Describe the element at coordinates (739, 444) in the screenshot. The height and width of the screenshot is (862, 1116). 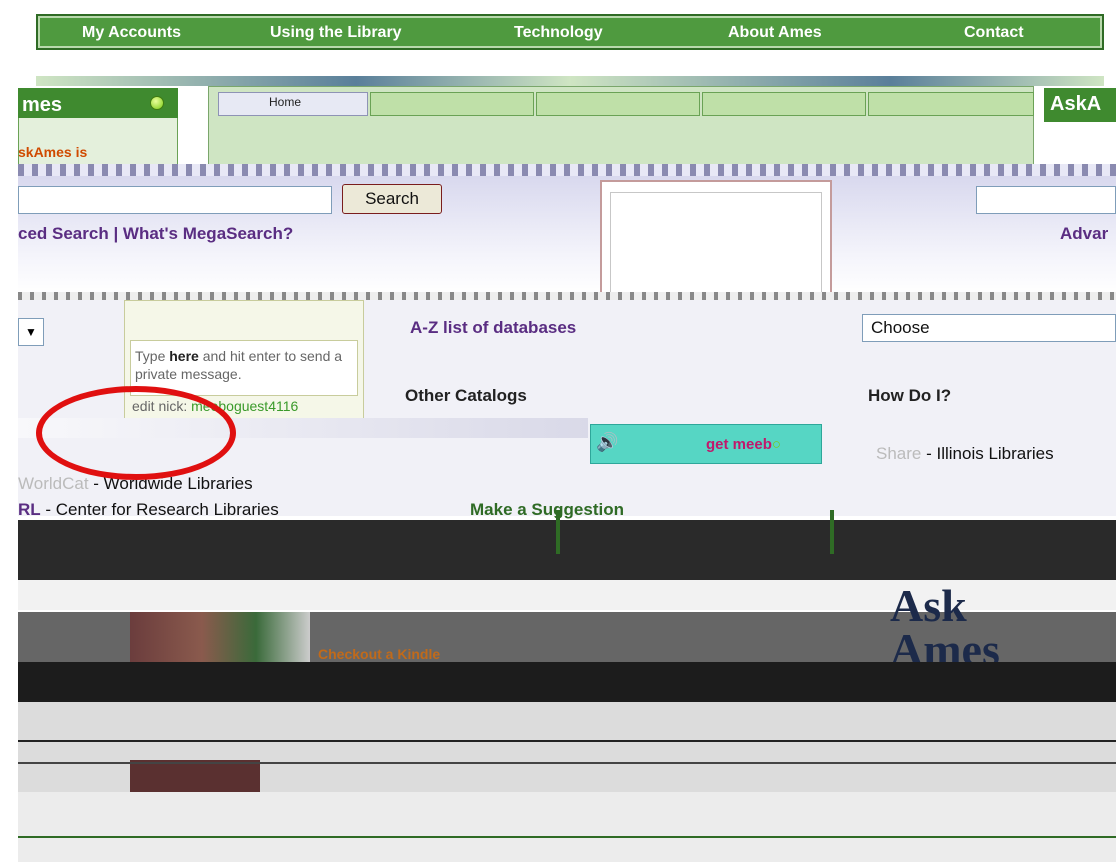
I see `get-meebo-label: get meeb` at that location.